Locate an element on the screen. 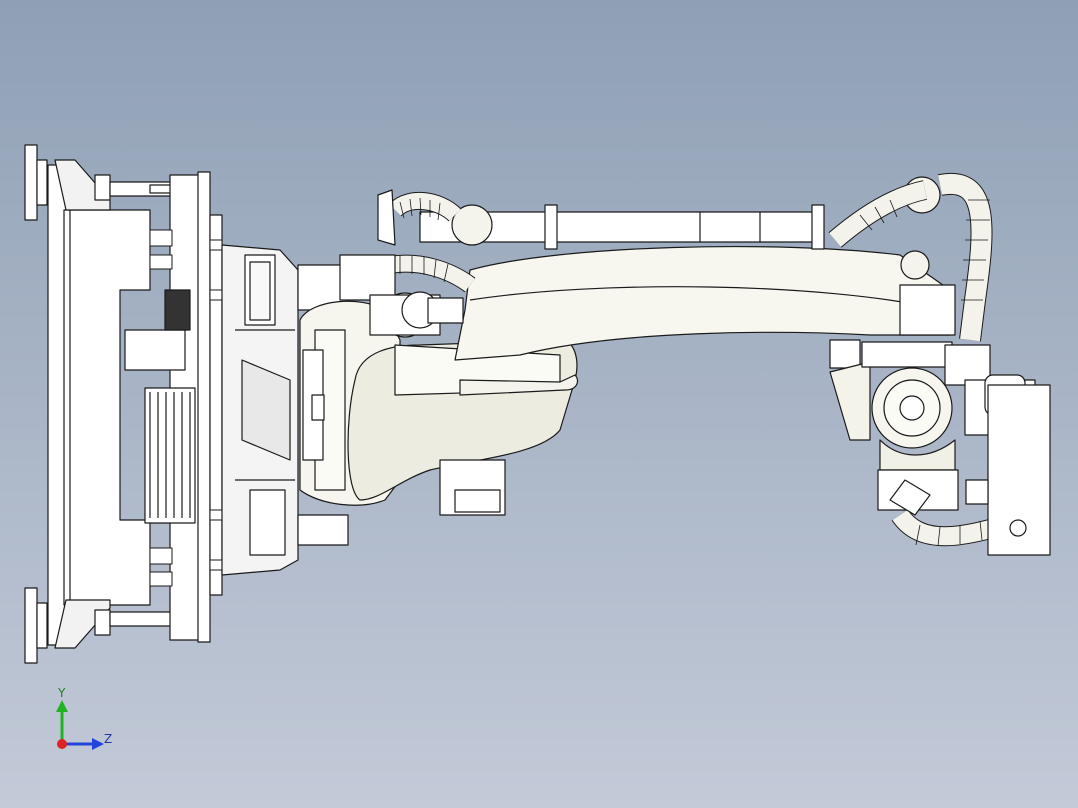 This screenshot has height=808, width=1078. y-axis-arrow is located at coordinates (62, 706).